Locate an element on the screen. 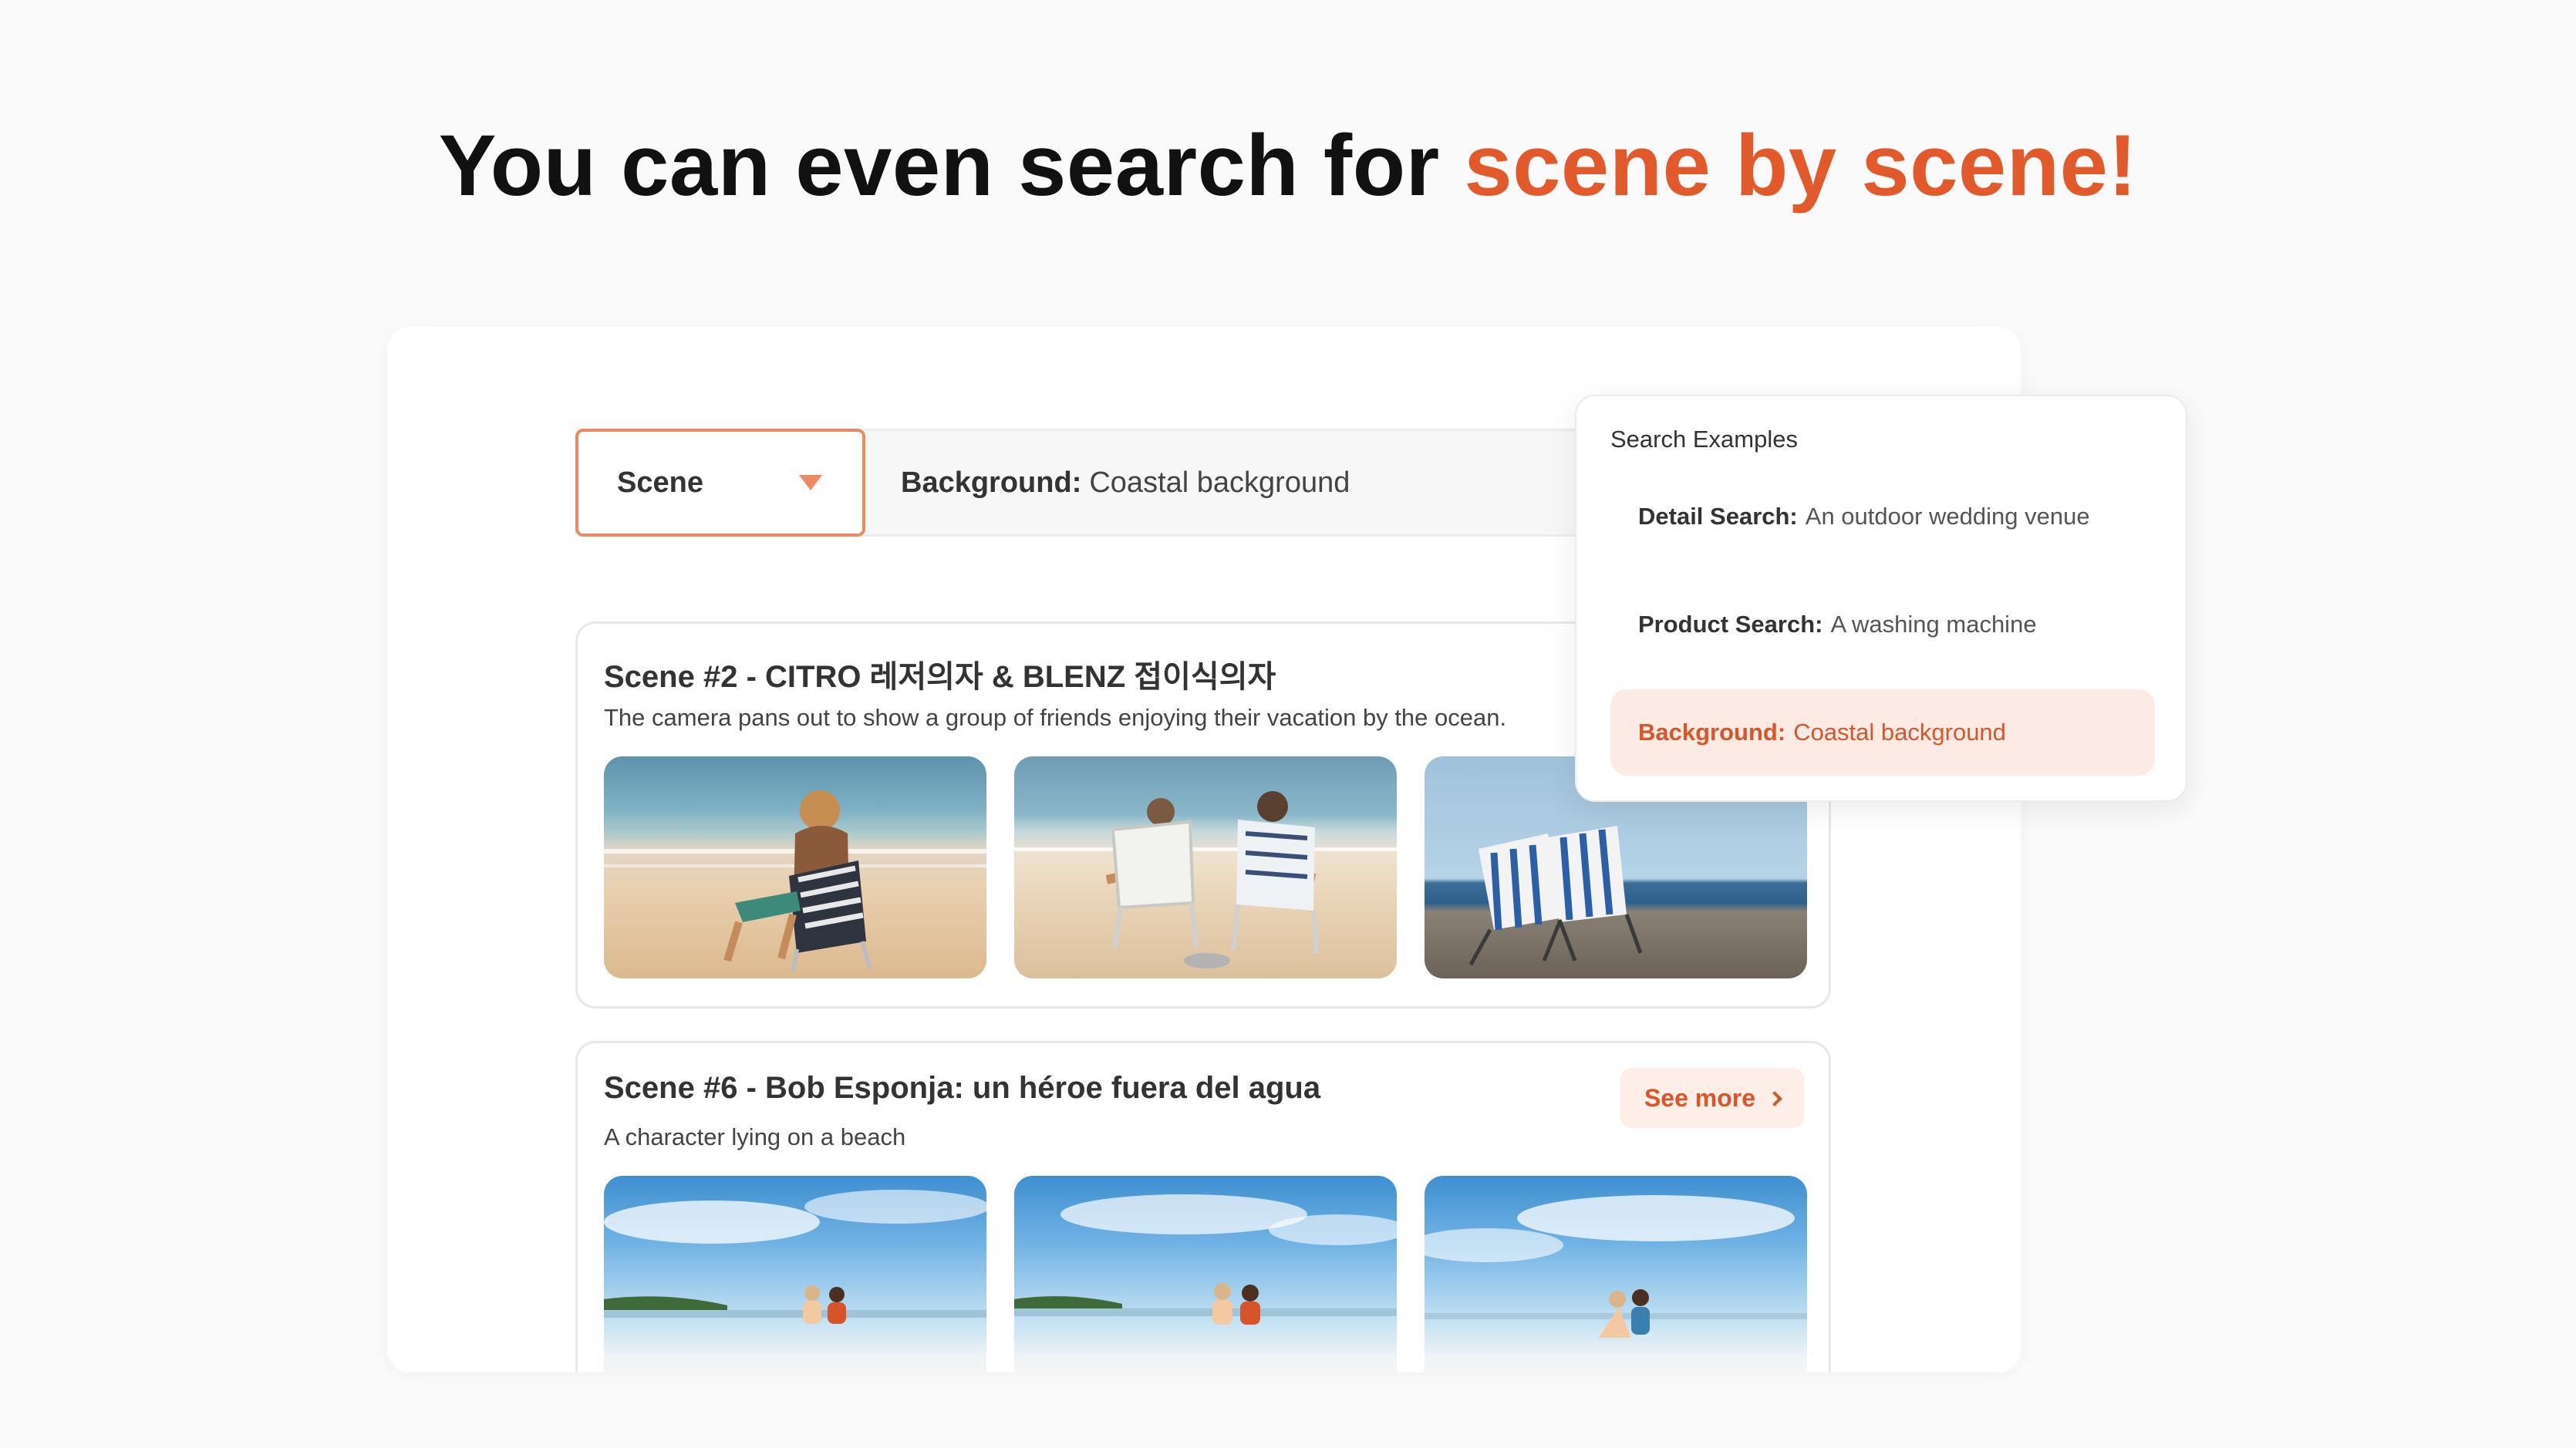 The image size is (2576, 1448). example-background-search: Background: Coastal background is located at coordinates (1882, 732).